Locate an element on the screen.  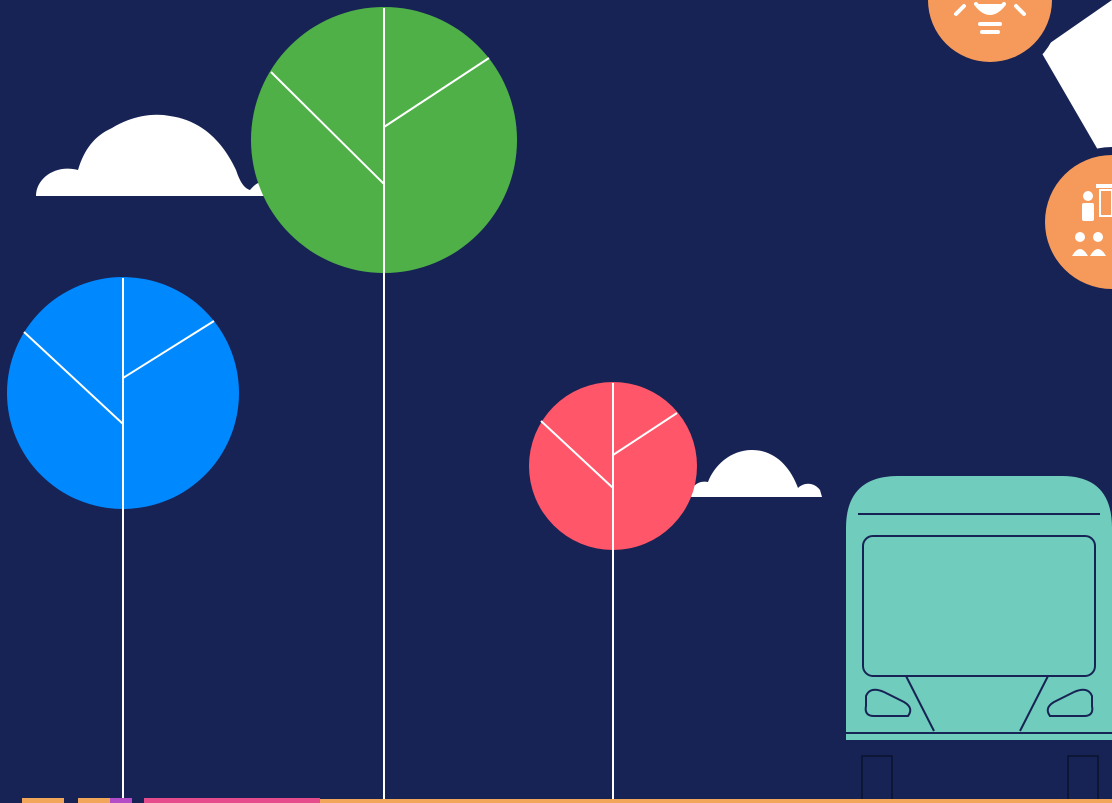
bus-wheel-left is located at coordinates (877, 779).